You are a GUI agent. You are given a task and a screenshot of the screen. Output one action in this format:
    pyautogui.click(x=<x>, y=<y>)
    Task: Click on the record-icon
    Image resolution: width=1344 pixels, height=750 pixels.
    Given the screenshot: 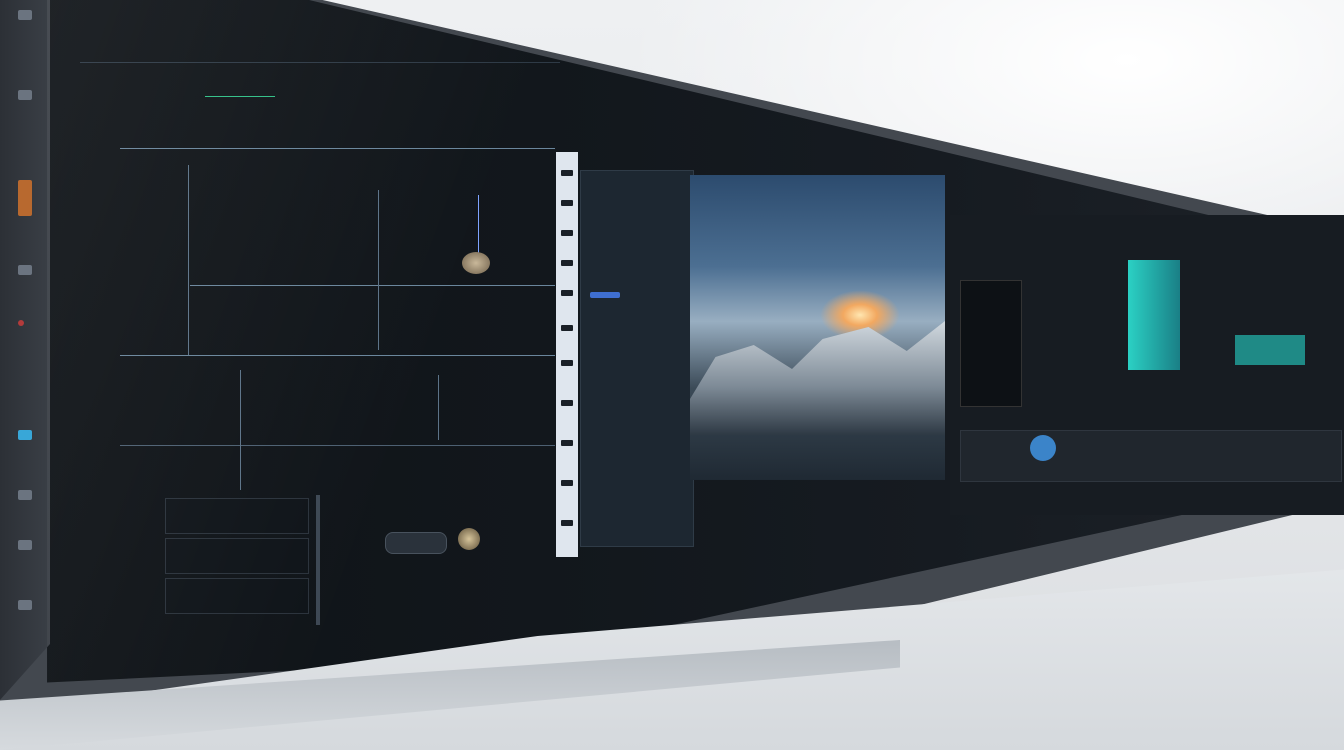 What is the action you would take?
    pyautogui.click(x=21, y=323)
    